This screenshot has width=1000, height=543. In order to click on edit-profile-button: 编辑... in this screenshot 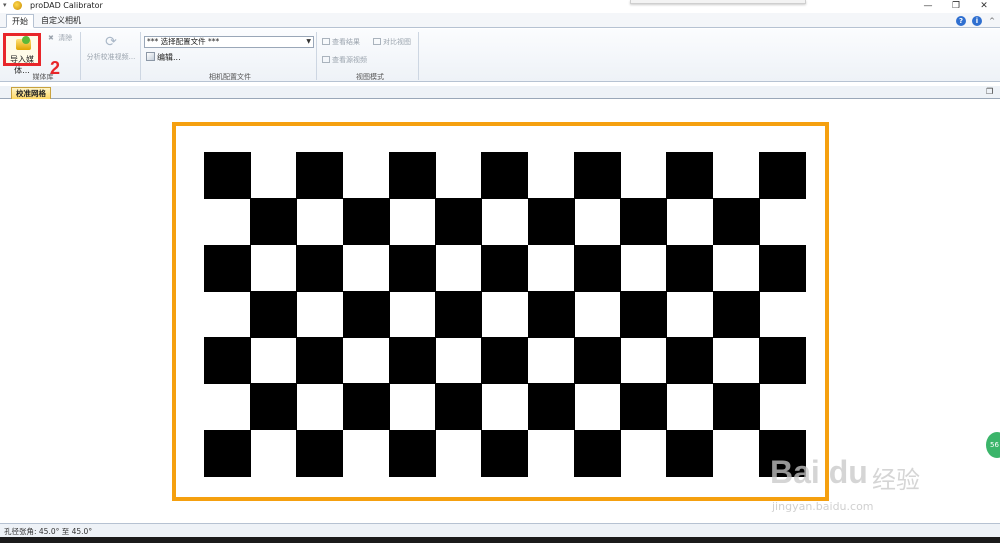, I will do `click(163, 57)`.